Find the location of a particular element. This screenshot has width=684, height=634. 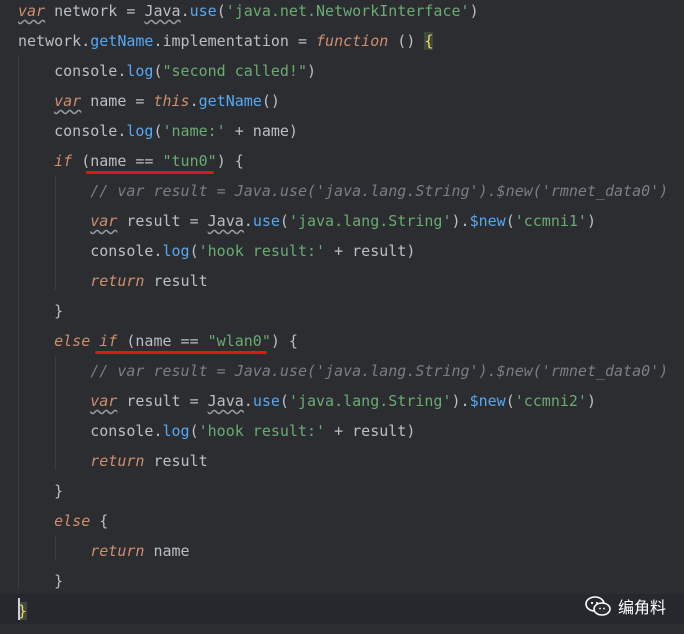

code-token: result is located at coordinates (176, 461).